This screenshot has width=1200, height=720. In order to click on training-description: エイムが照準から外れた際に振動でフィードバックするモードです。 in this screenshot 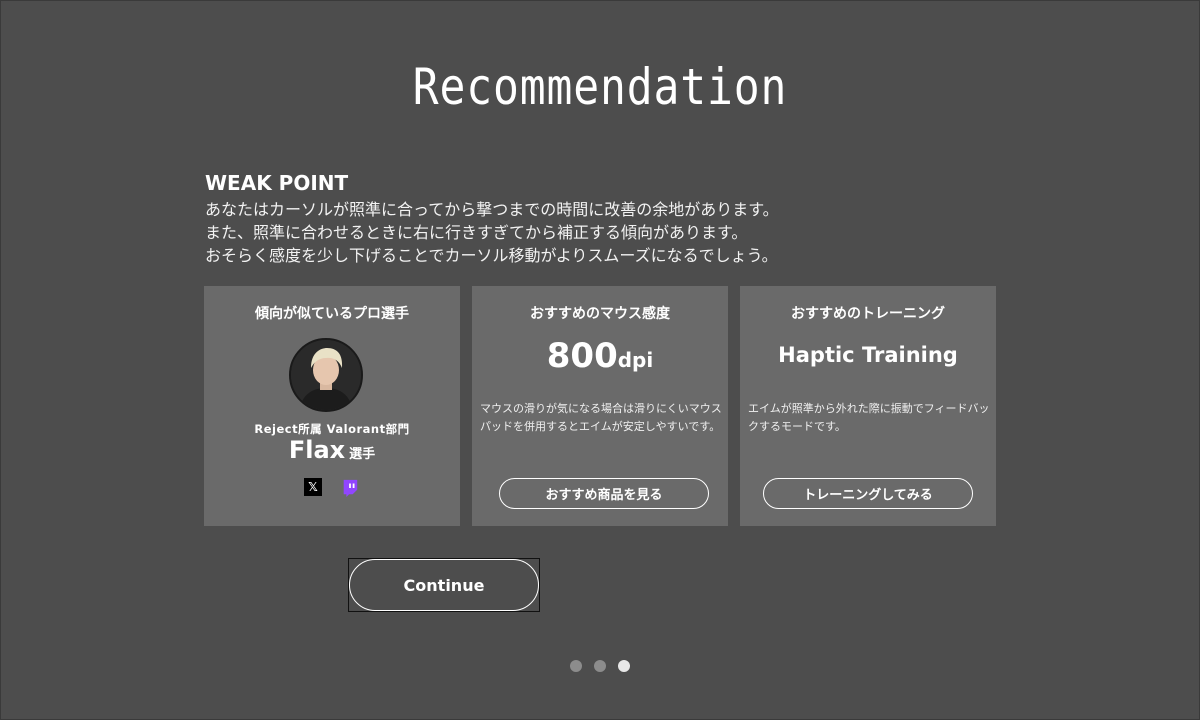, I will do `click(869, 417)`.